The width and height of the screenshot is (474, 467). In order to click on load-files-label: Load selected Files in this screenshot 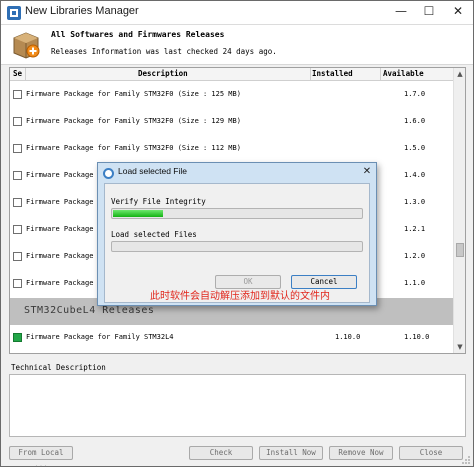, I will do `click(154, 234)`.